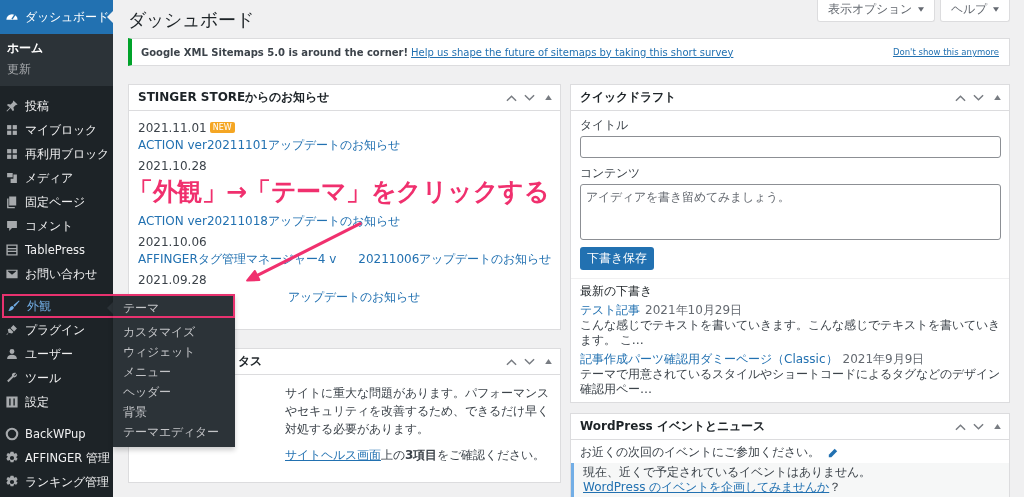  Describe the element at coordinates (455, 259) in the screenshot. I see `news-link: 20211006アップデートのお知らせ` at that location.